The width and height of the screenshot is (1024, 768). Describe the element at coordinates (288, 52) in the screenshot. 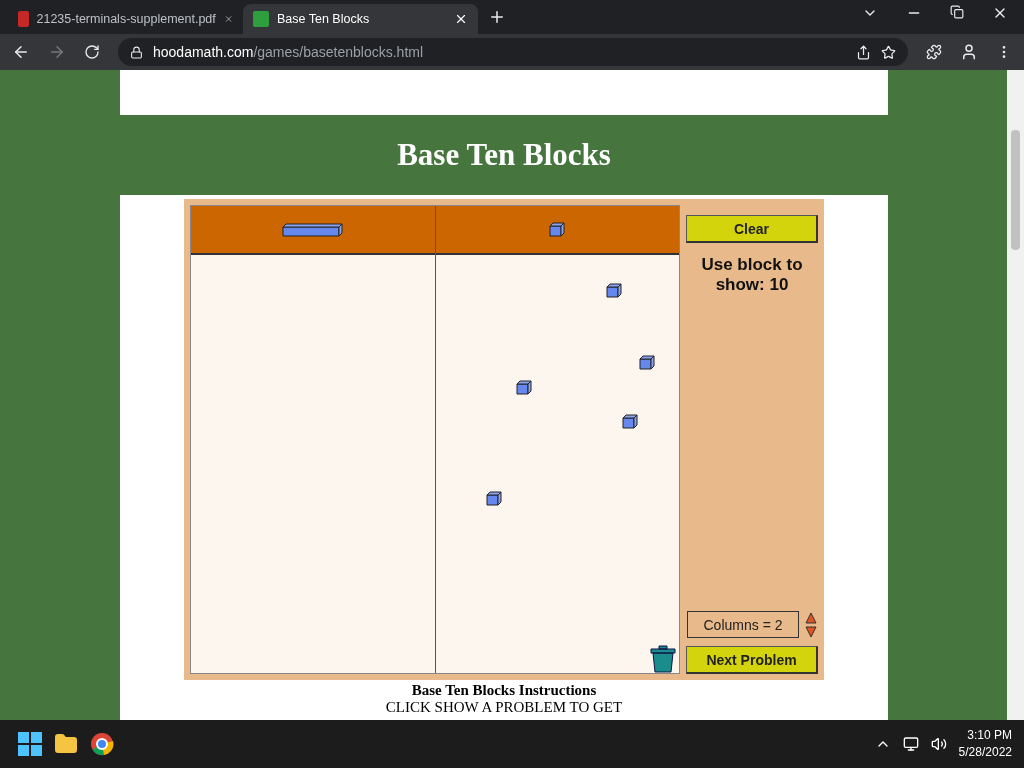

I see `url-text: hoodamath.com/games/basetenblocks.html` at that location.